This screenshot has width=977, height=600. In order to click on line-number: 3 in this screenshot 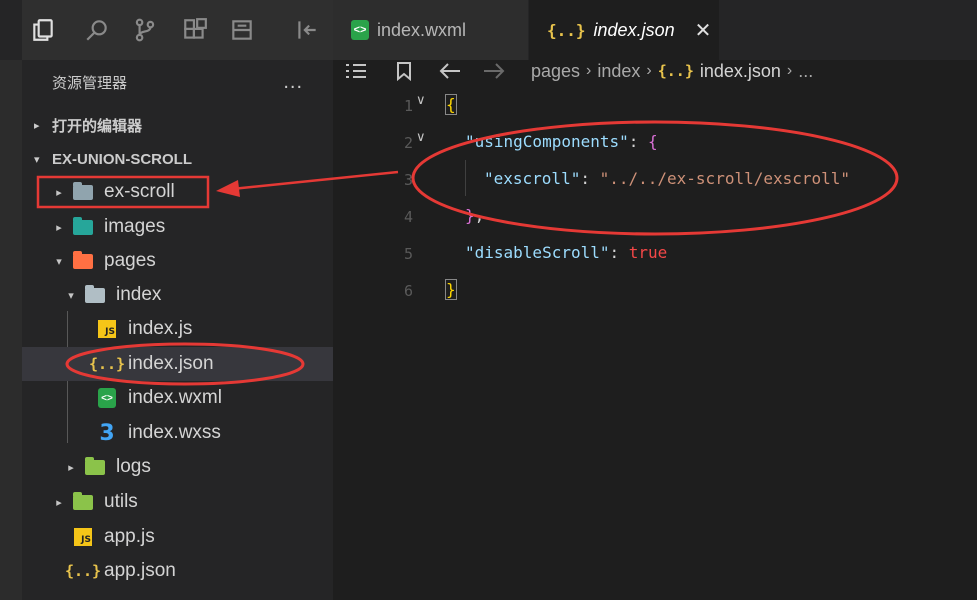, I will do `click(408, 180)`.